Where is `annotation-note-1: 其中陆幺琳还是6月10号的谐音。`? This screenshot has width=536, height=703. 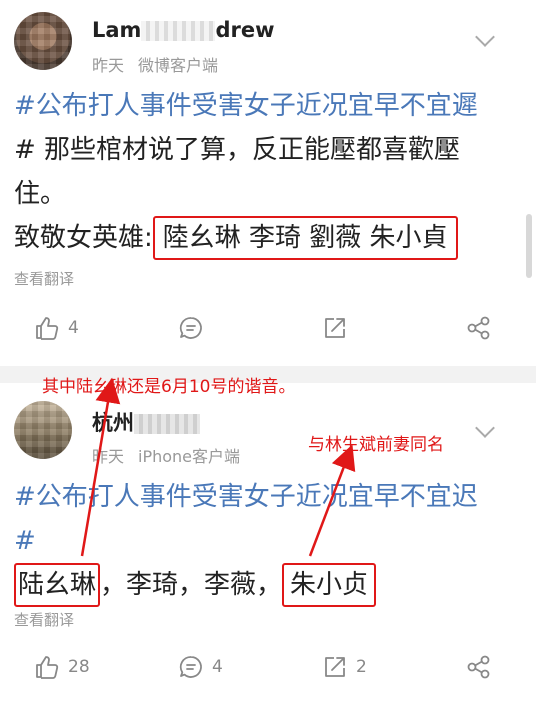
annotation-note-1: 其中陆幺琳还是6月10号的谐音。 is located at coordinates (169, 387).